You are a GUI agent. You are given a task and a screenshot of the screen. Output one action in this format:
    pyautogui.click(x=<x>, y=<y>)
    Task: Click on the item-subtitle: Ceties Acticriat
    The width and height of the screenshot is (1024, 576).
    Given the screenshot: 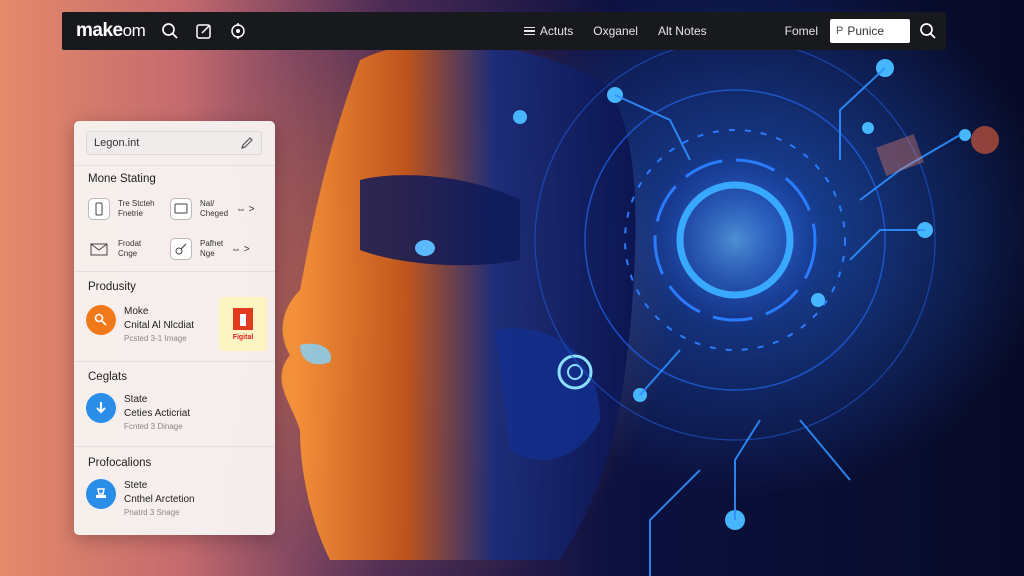 What is the action you would take?
    pyautogui.click(x=157, y=413)
    